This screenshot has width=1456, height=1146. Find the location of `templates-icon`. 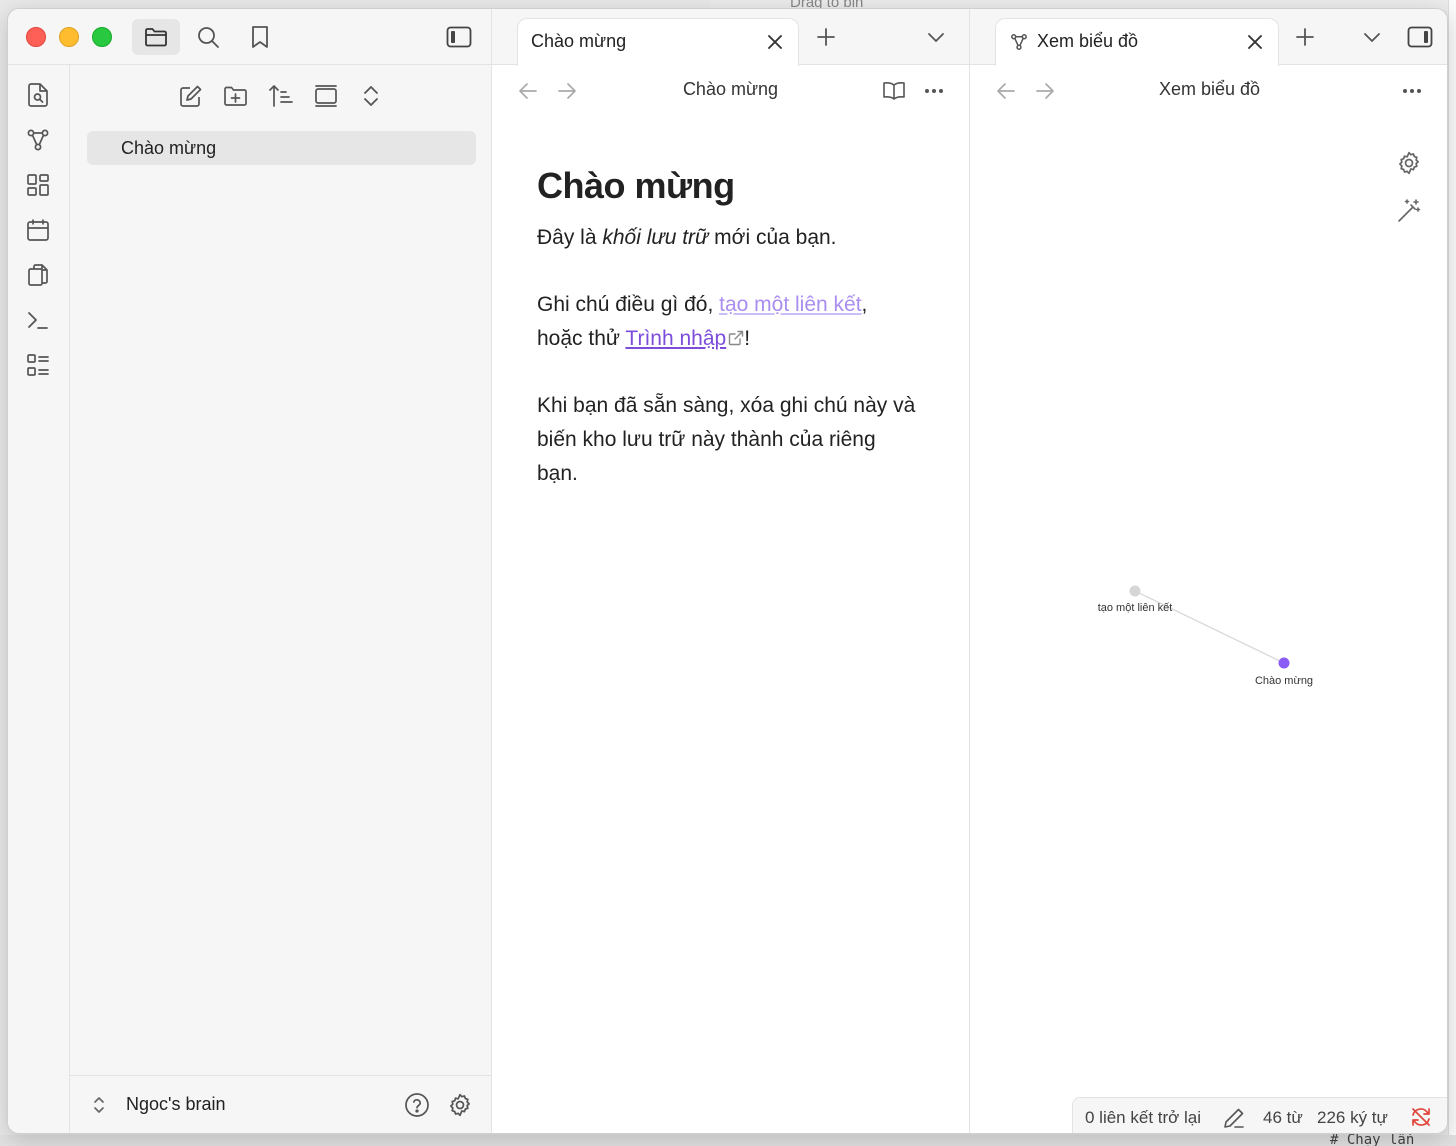

templates-icon is located at coordinates (38, 275).